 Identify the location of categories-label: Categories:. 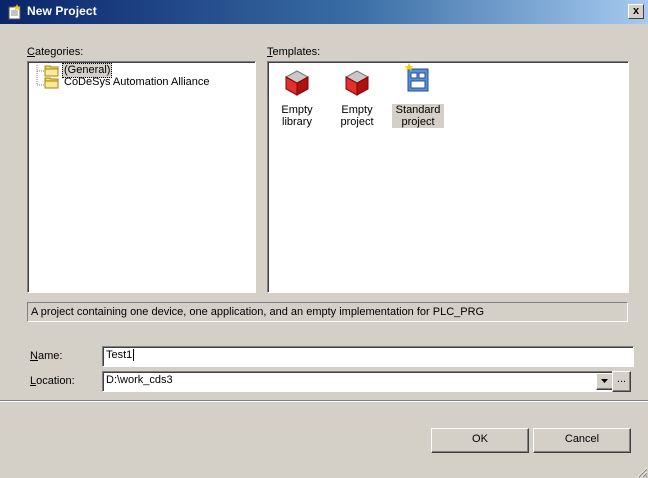
(55, 52).